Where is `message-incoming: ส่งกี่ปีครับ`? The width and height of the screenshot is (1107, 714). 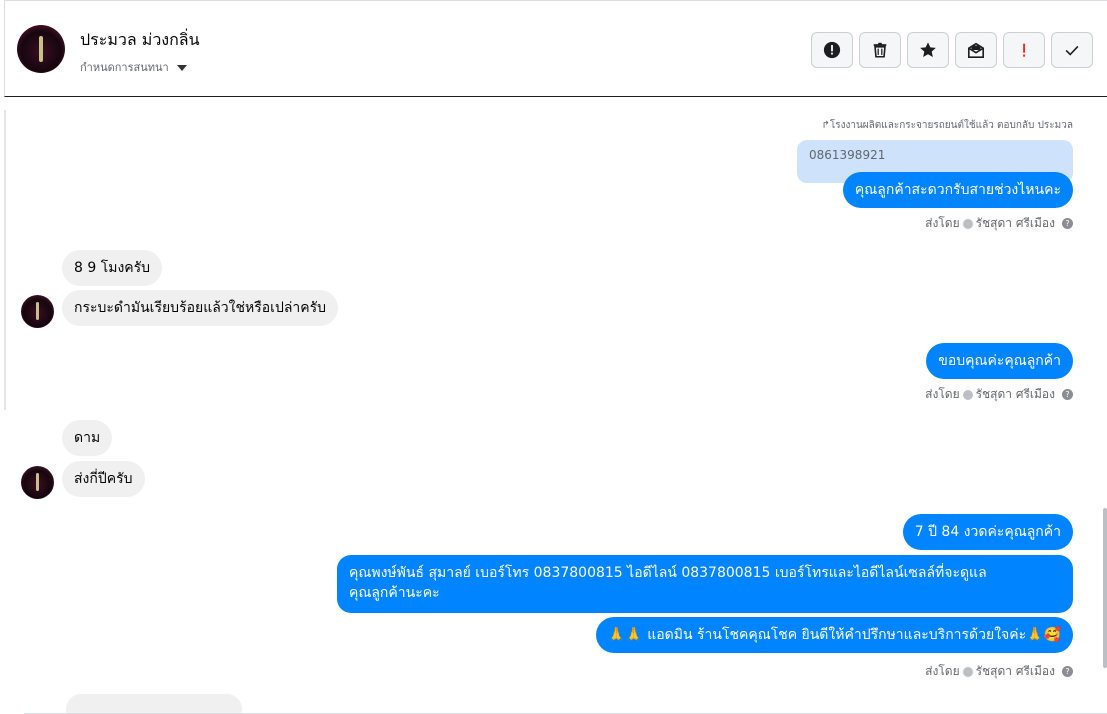
message-incoming: ส่งกี่ปีครับ is located at coordinates (103, 479).